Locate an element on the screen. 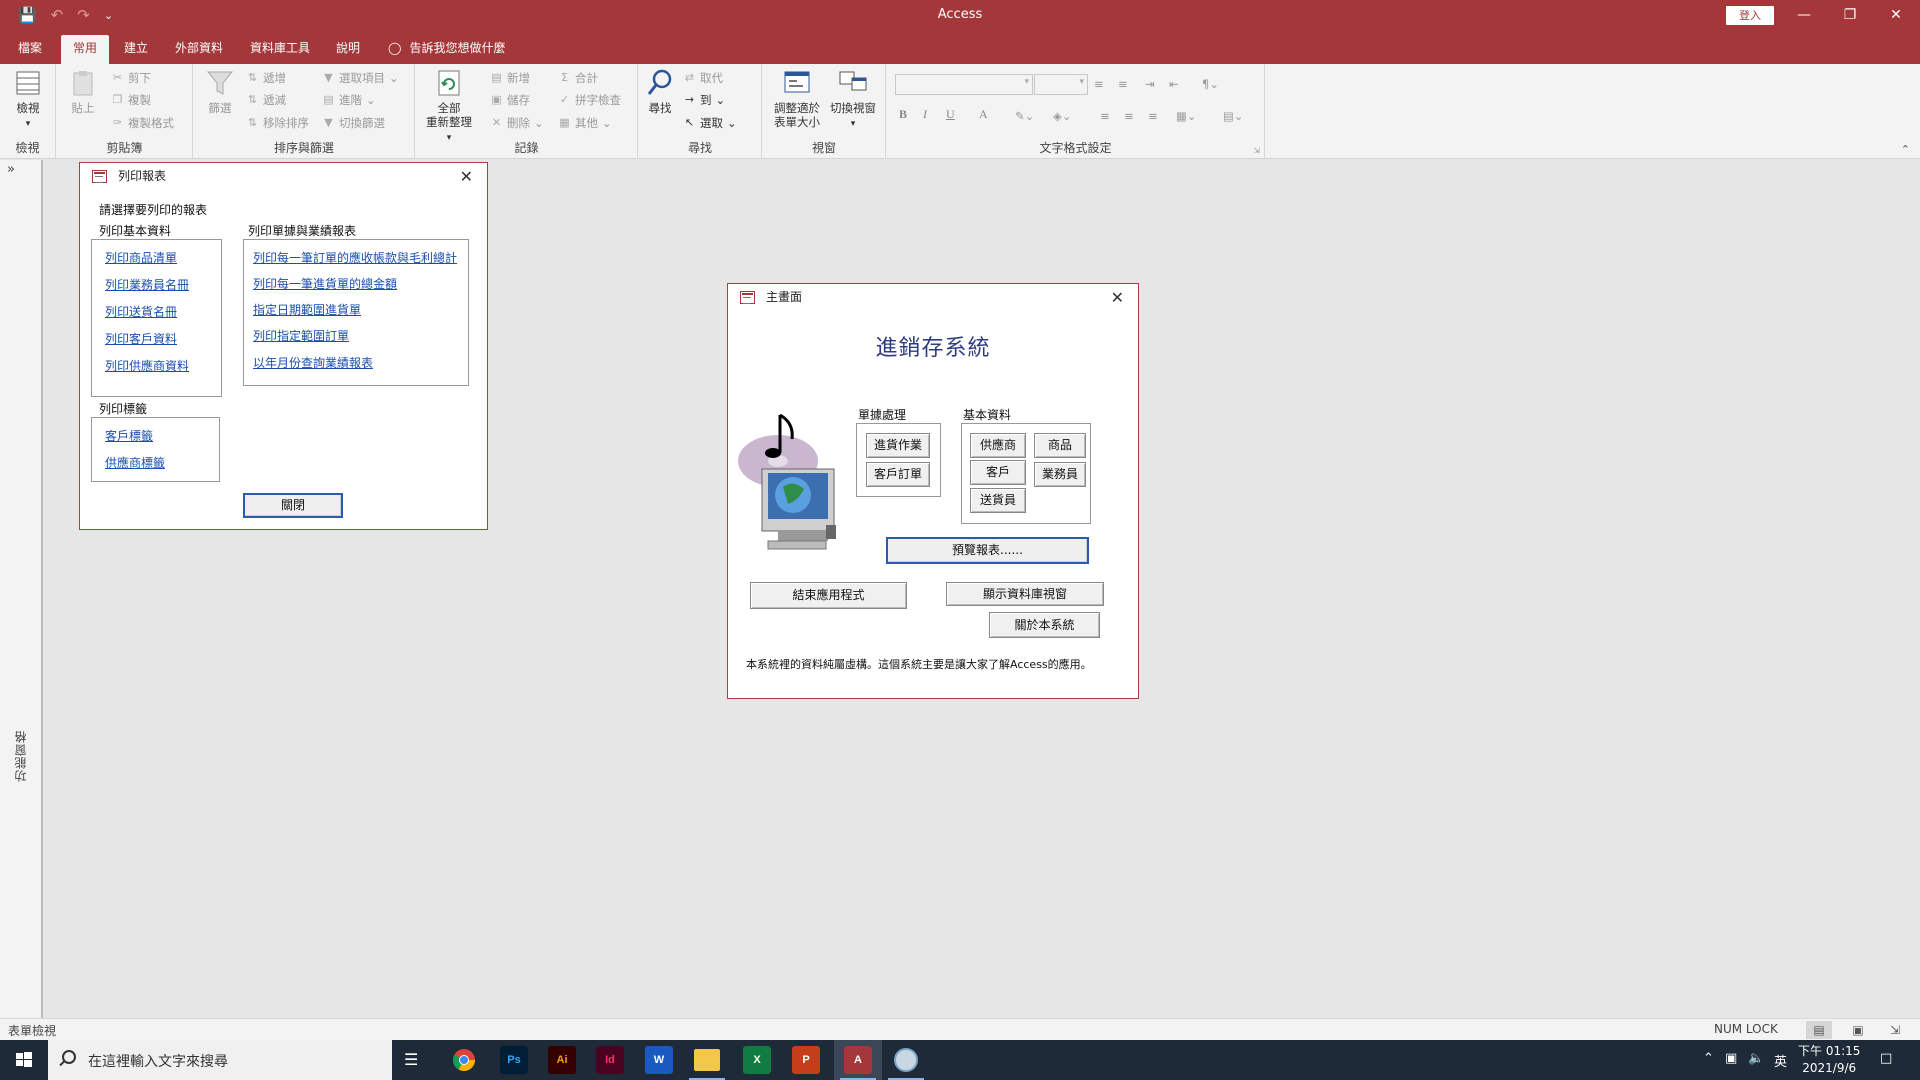 The image size is (1920, 1080). tab-create: 建立 is located at coordinates (136, 49).